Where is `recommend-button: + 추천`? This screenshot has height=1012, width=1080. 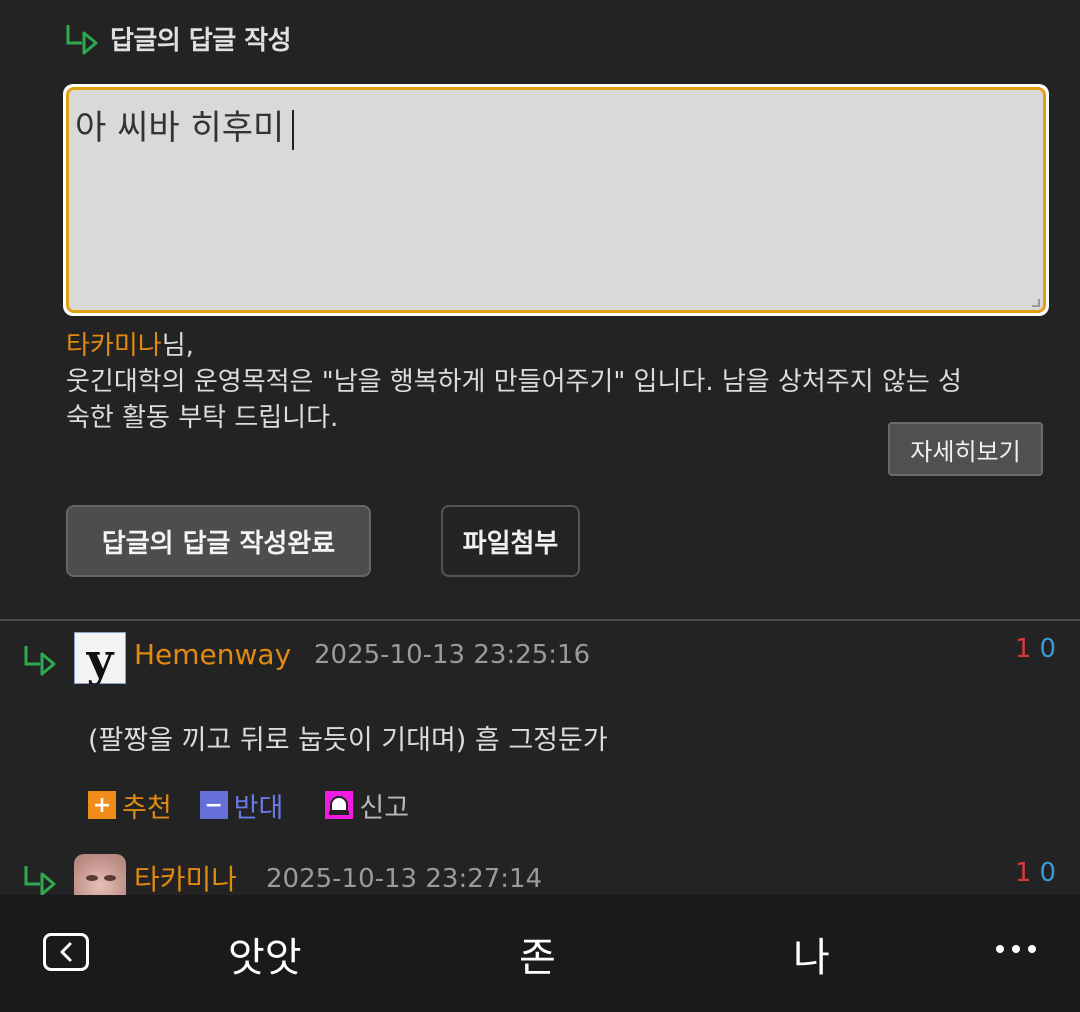 recommend-button: + 추천 is located at coordinates (130, 805).